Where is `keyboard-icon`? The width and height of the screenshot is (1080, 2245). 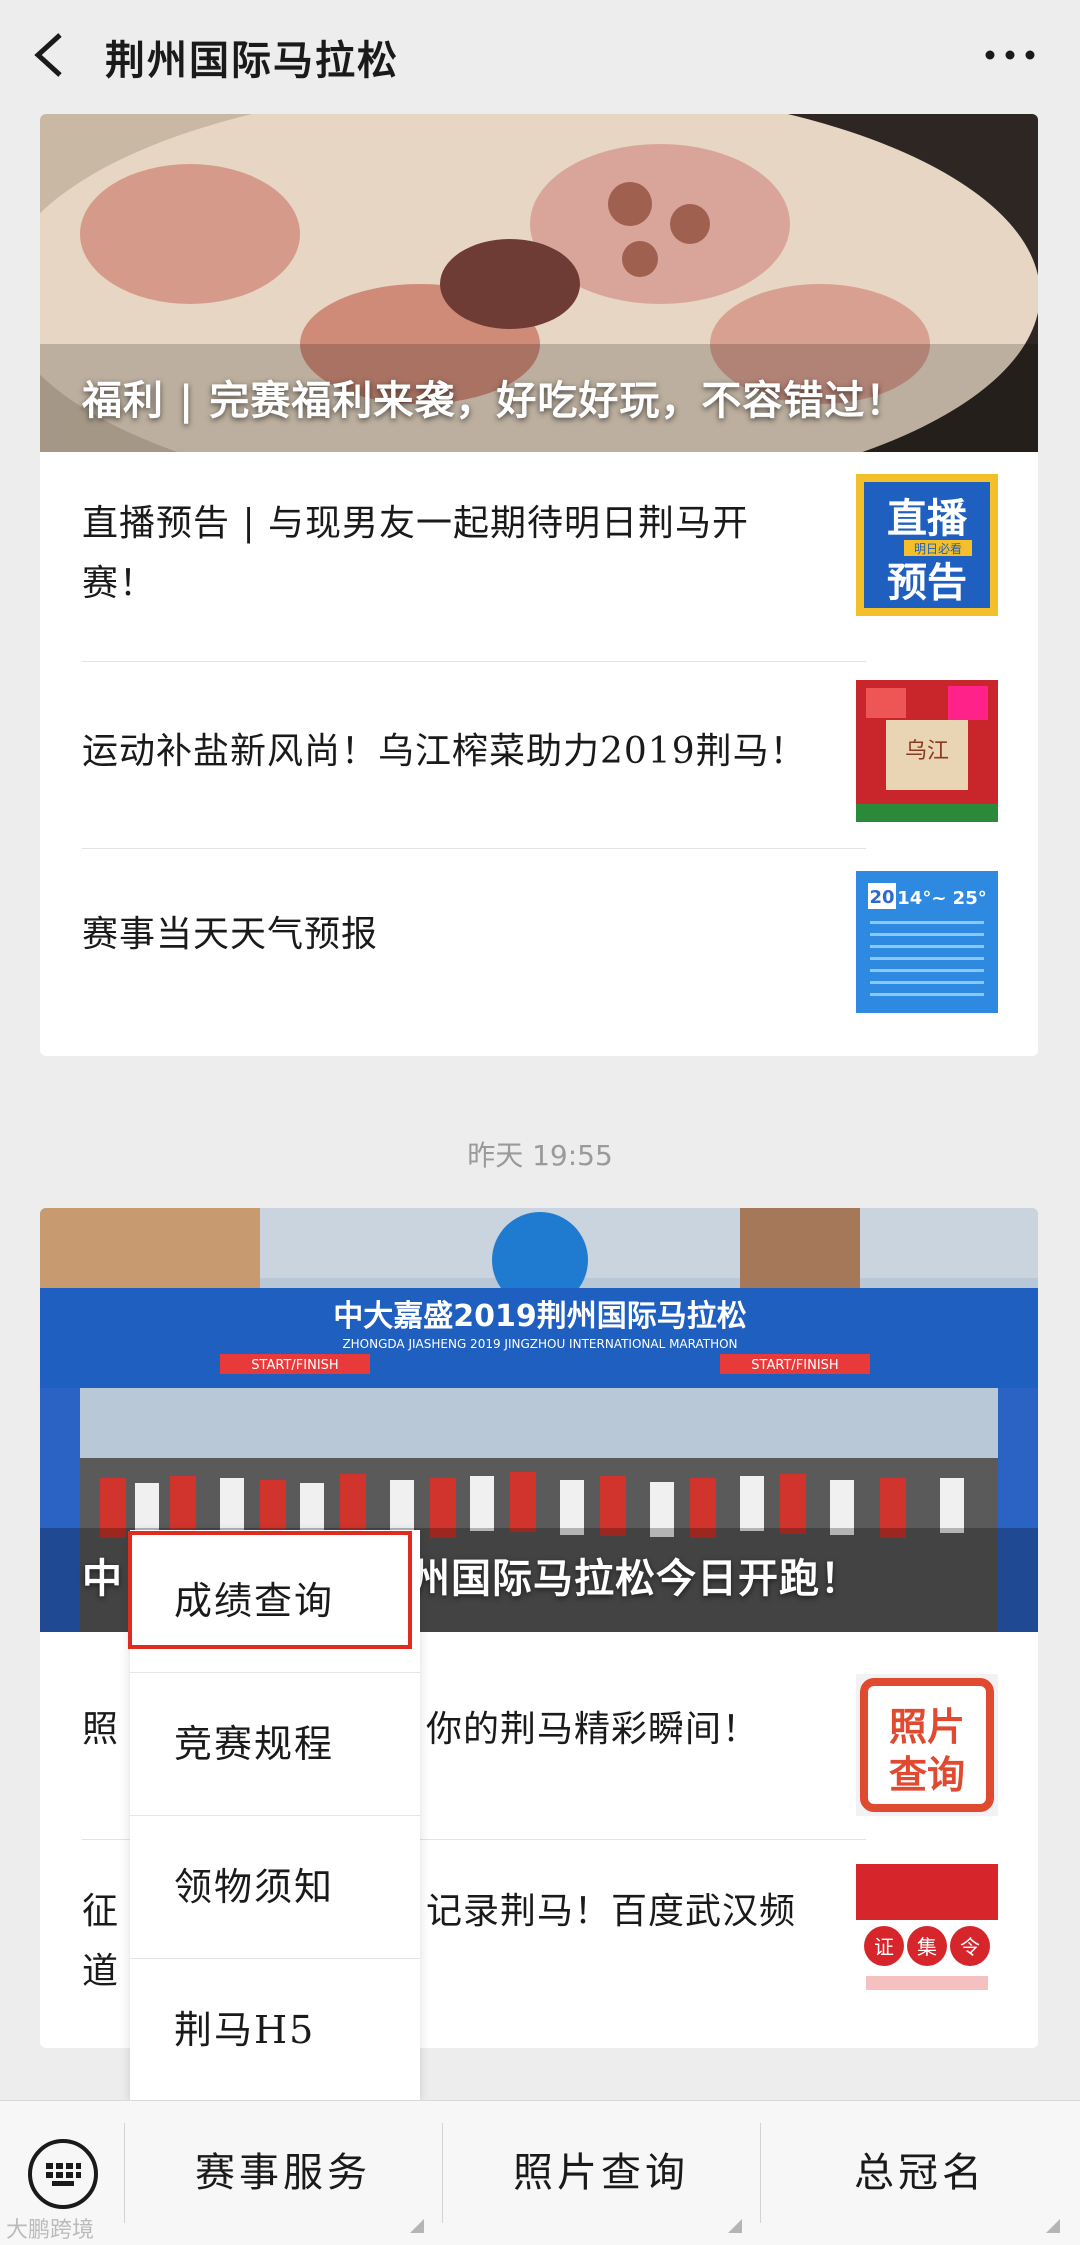
keyboard-icon is located at coordinates (63, 2174).